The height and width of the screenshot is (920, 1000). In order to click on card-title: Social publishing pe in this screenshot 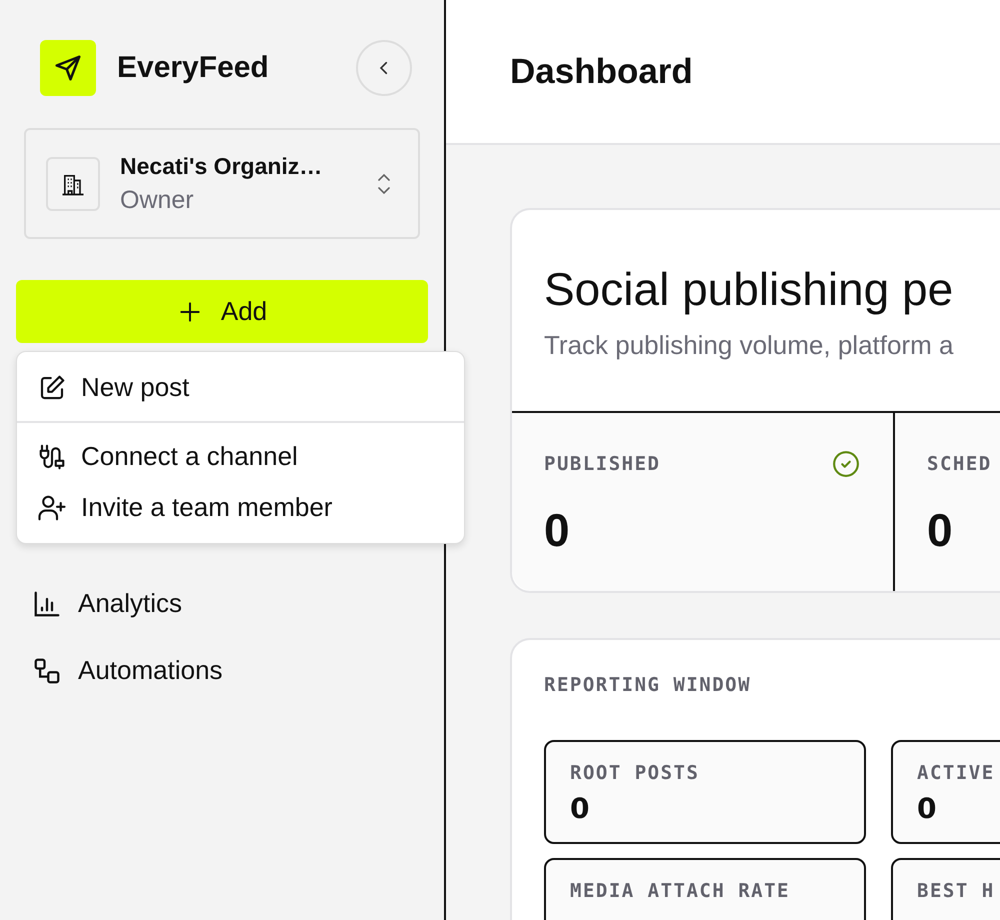, I will do `click(749, 289)`.